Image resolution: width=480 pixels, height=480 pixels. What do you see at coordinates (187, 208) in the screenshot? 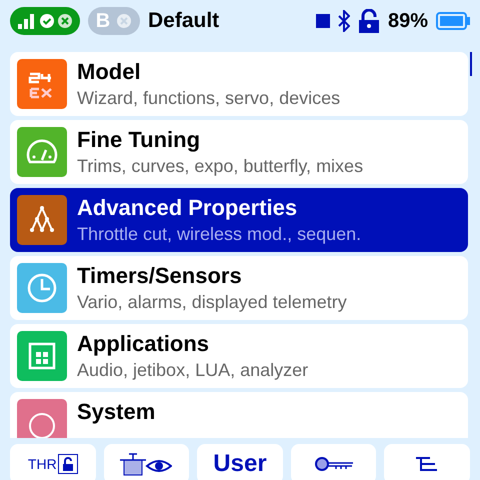
I see `menu-item-title: Advanced Properties` at bounding box center [187, 208].